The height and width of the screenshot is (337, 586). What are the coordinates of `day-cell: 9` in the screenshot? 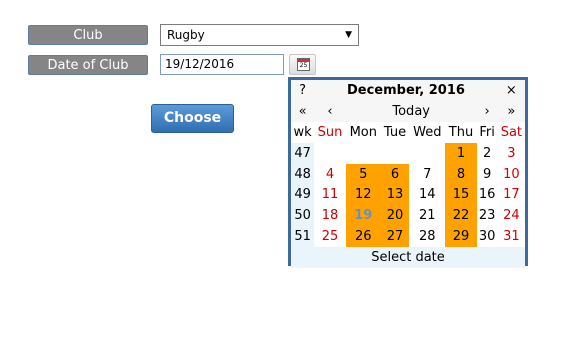 It's located at (487, 174).